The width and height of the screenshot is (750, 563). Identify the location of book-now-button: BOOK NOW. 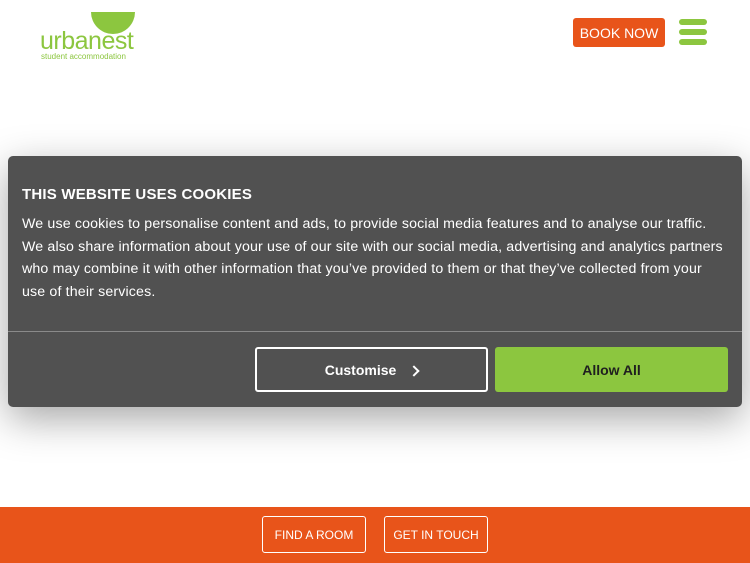
(619, 32).